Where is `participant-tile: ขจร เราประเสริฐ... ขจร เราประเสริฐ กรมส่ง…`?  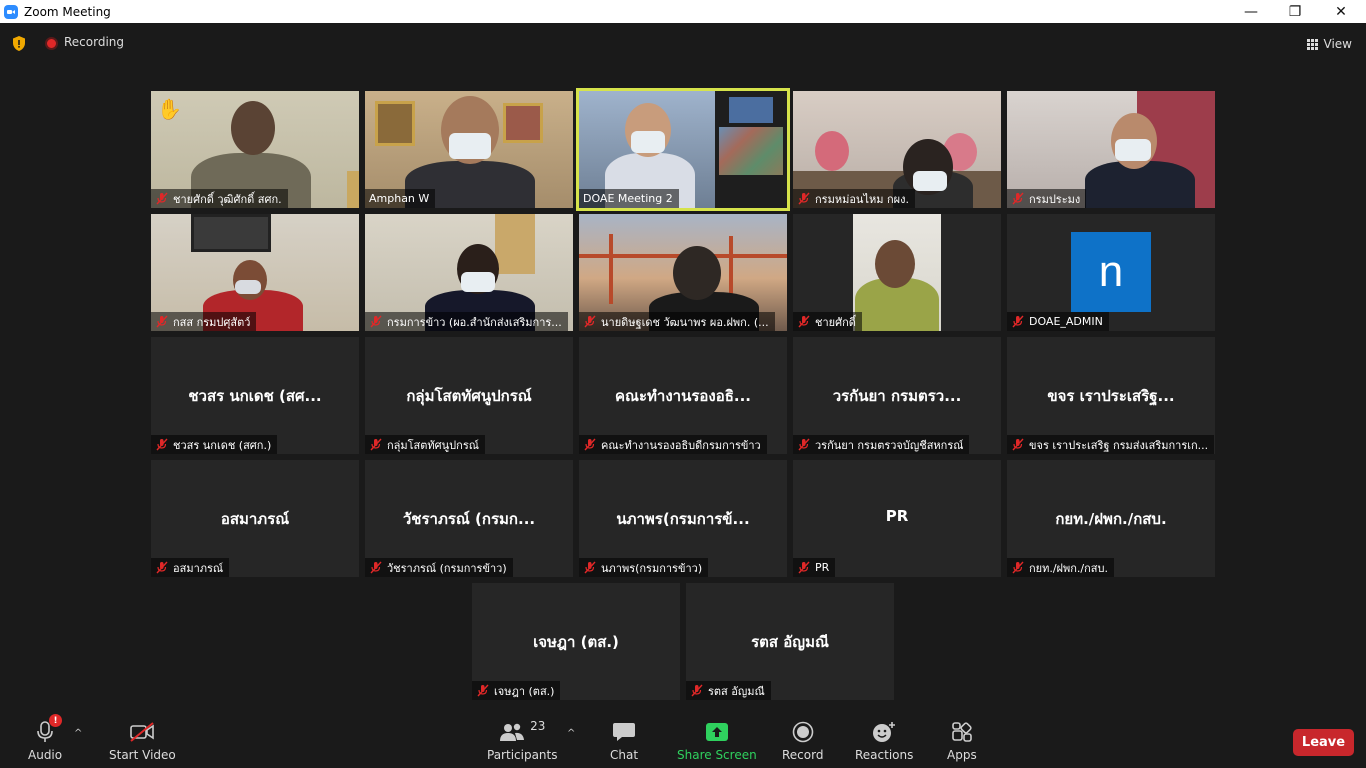 participant-tile: ขจร เราประเสริฐ... ขจร เราประเสริฐ กรมส่ง… is located at coordinates (1111, 395).